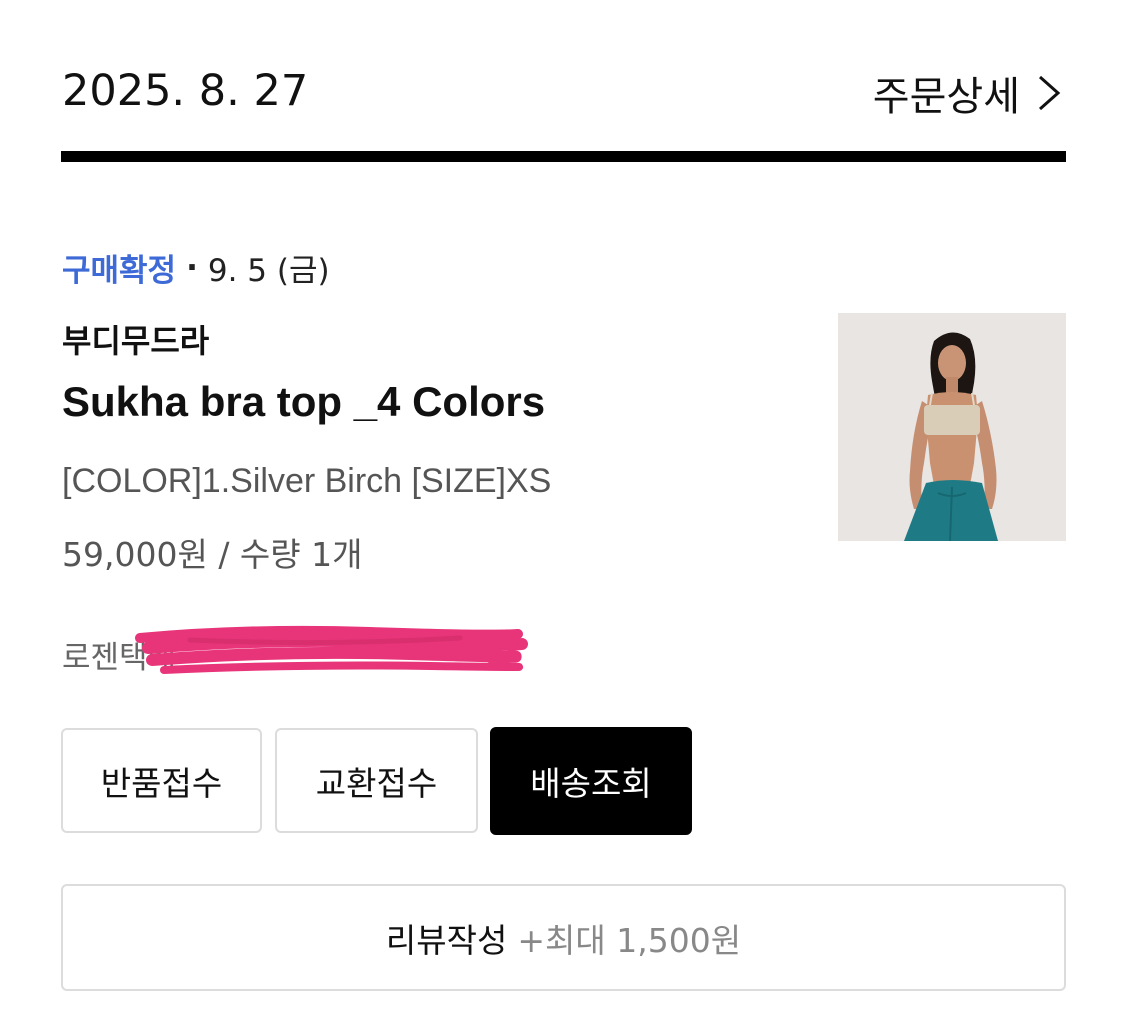 The image size is (1125, 1033). Describe the element at coordinates (303, 402) in the screenshot. I see `product-name: Sukha bra top _4 Colors` at that location.